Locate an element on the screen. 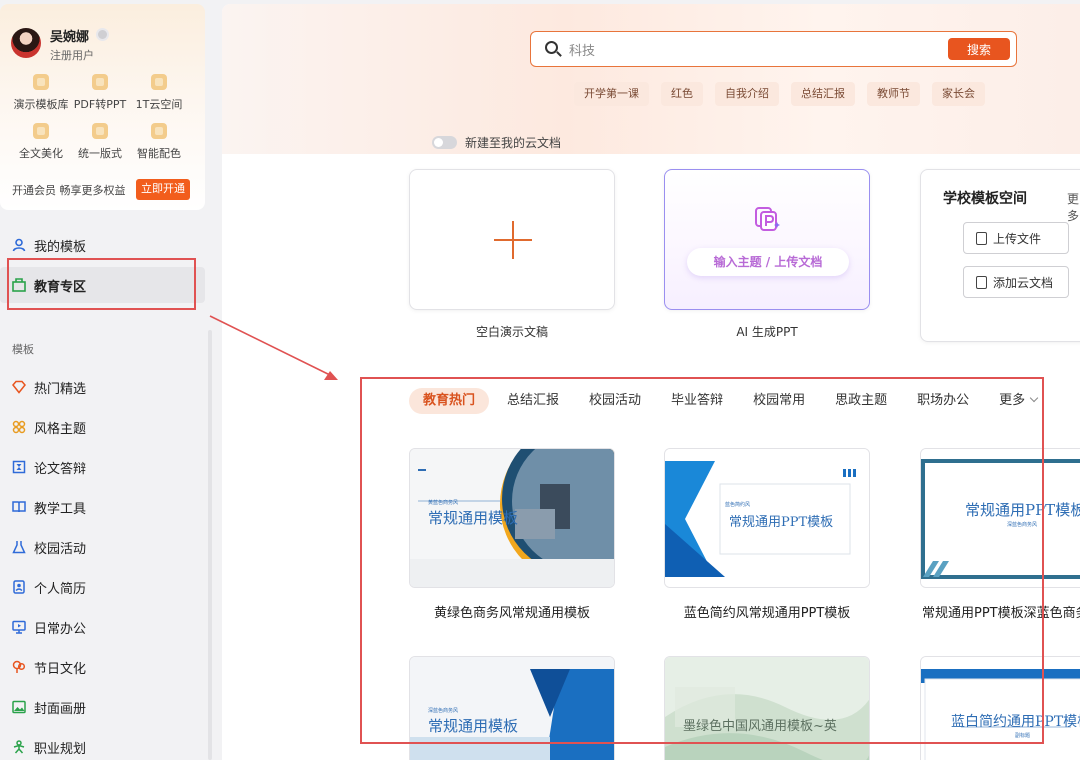 The width and height of the screenshot is (1080, 760). template-subtitle: 深蓝色商务风 is located at coordinates (443, 711).